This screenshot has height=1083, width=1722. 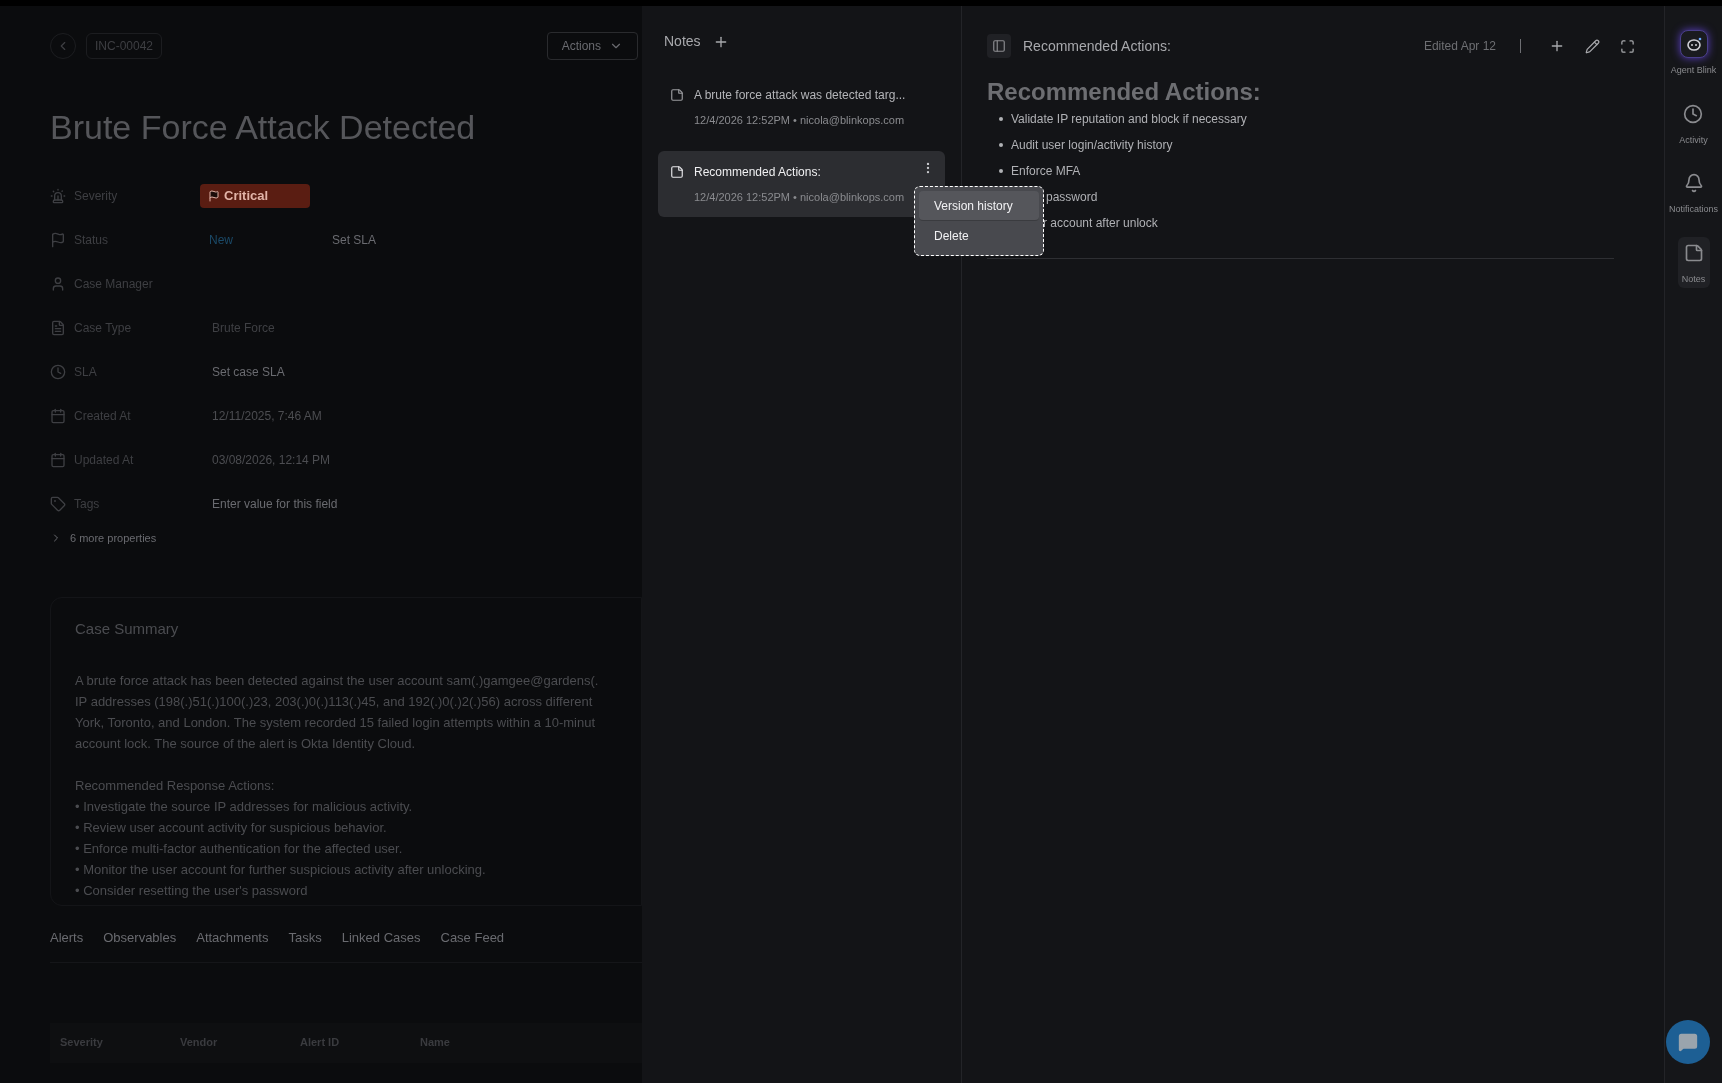 I want to click on severity-badge: Critical, so click(x=255, y=196).